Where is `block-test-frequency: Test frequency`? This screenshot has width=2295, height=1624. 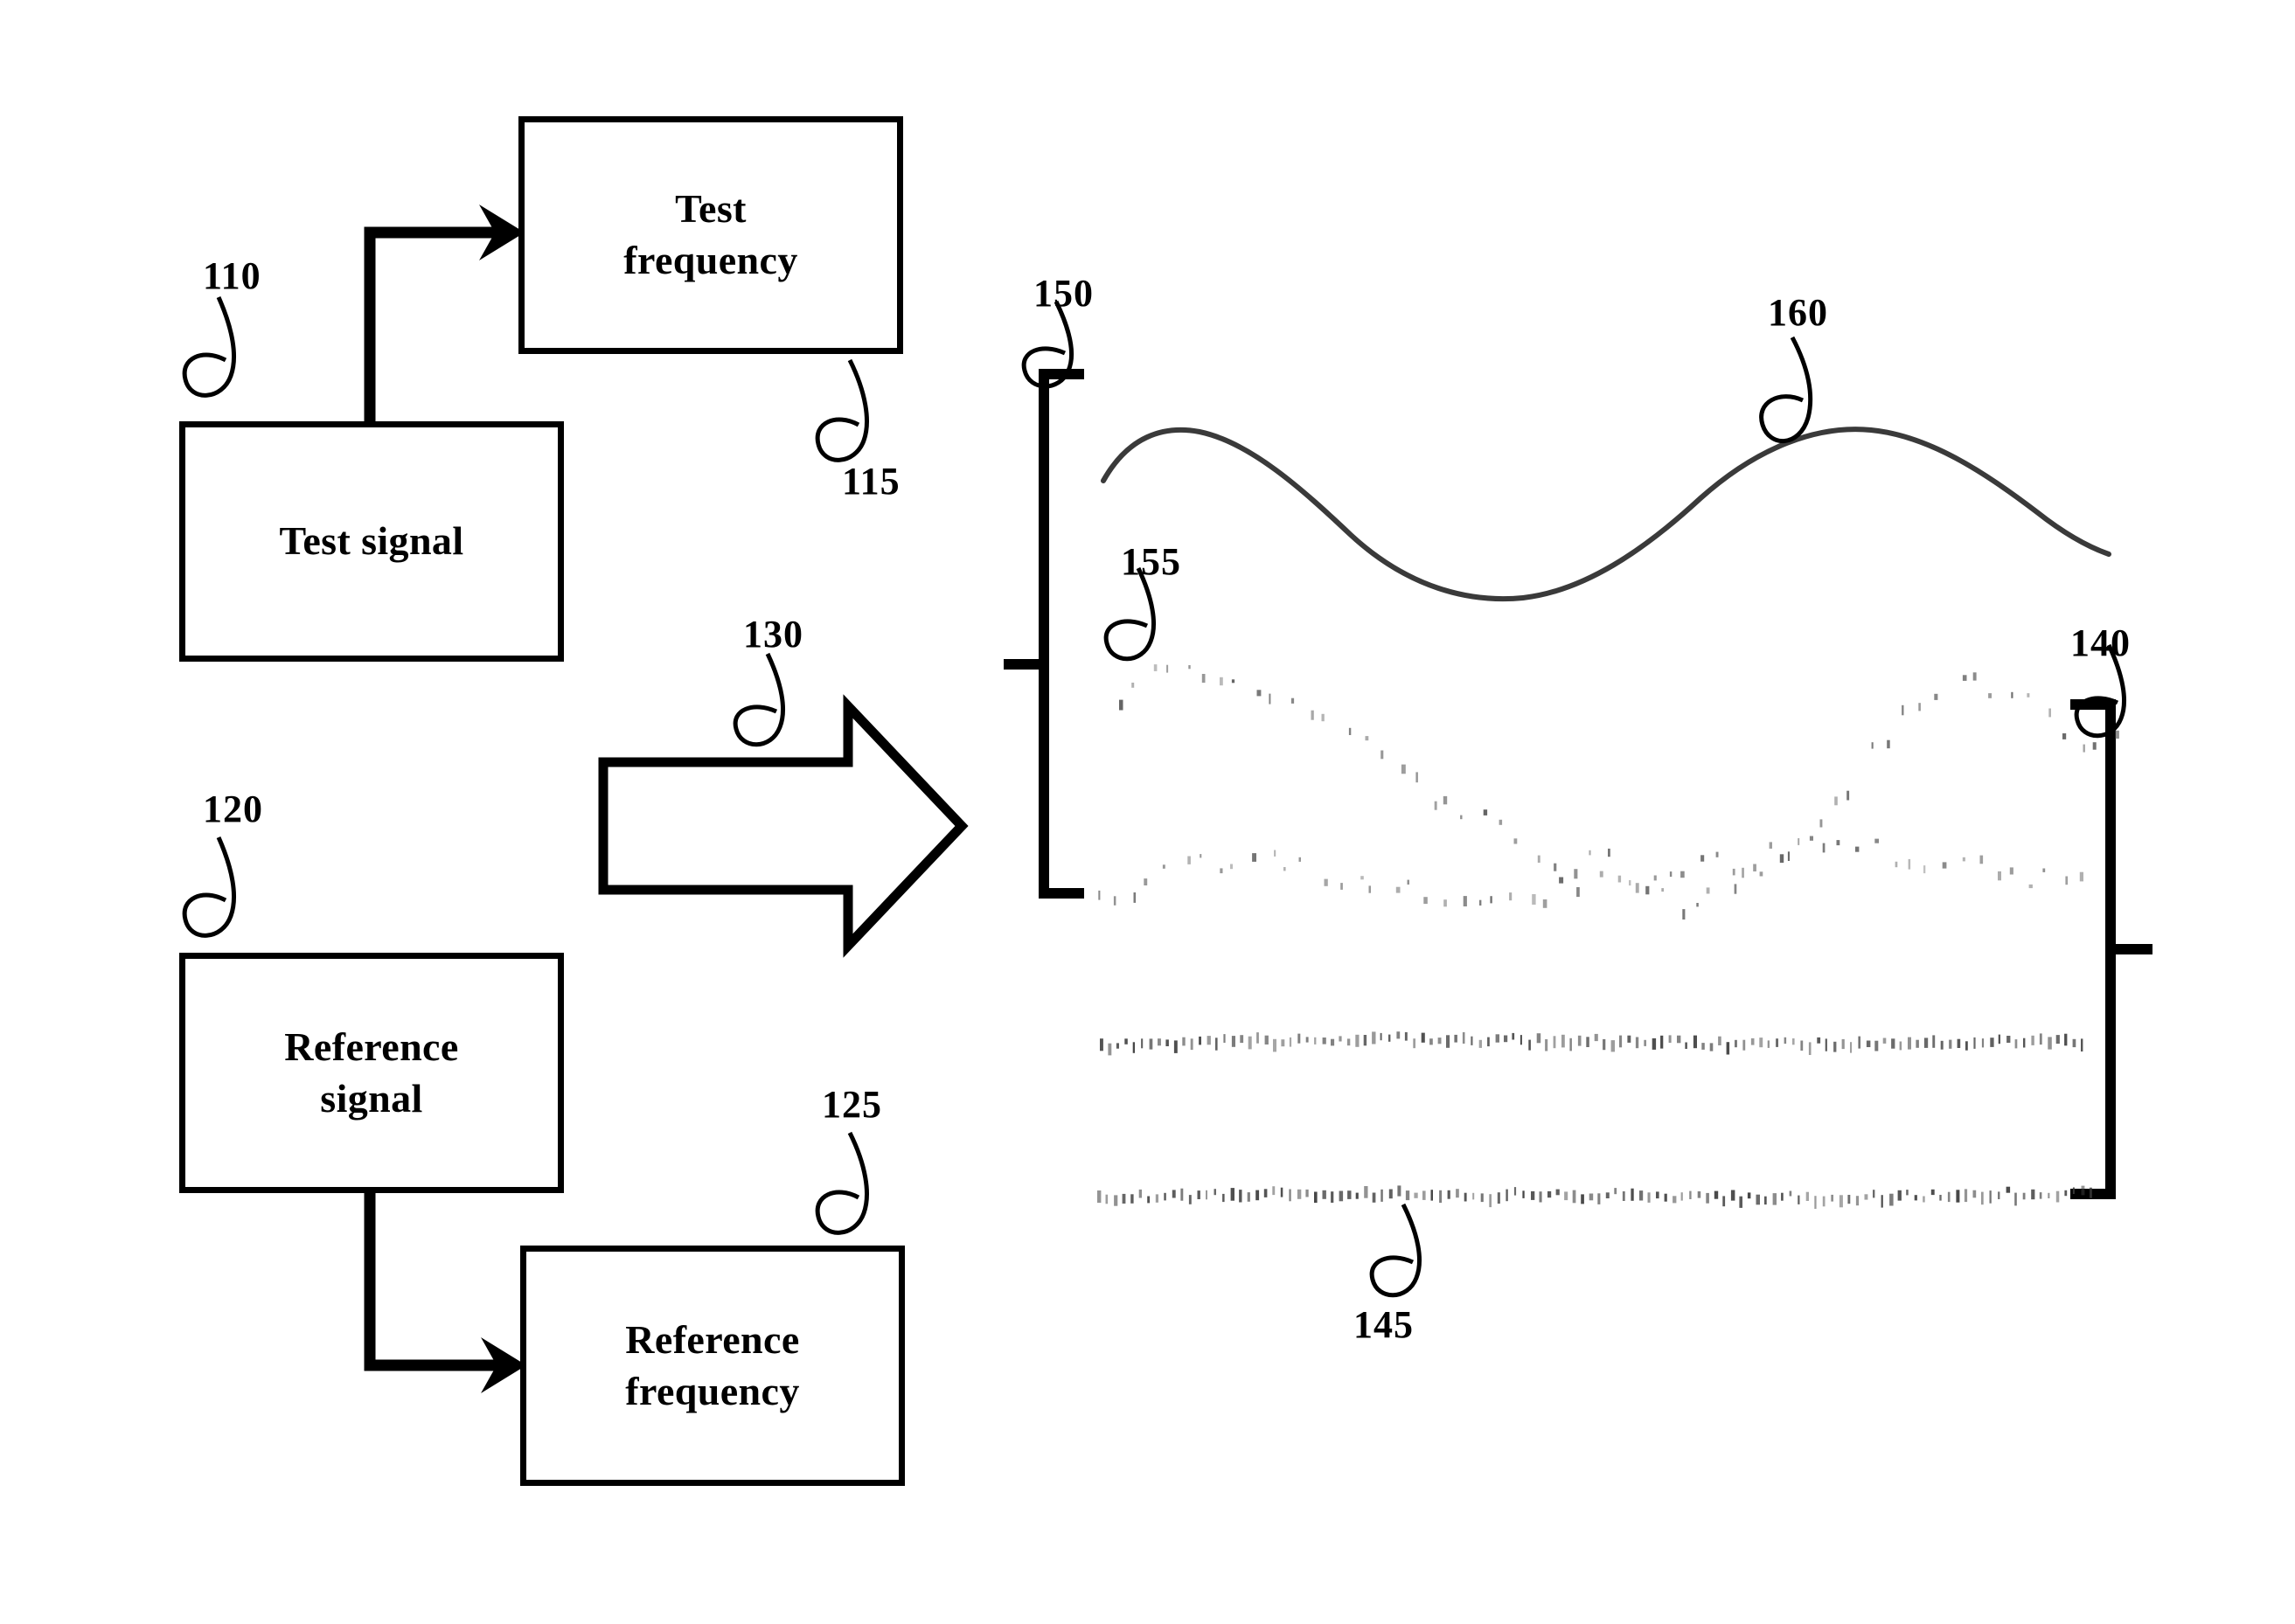
block-test-frequency: Test frequency is located at coordinates (710, 235).